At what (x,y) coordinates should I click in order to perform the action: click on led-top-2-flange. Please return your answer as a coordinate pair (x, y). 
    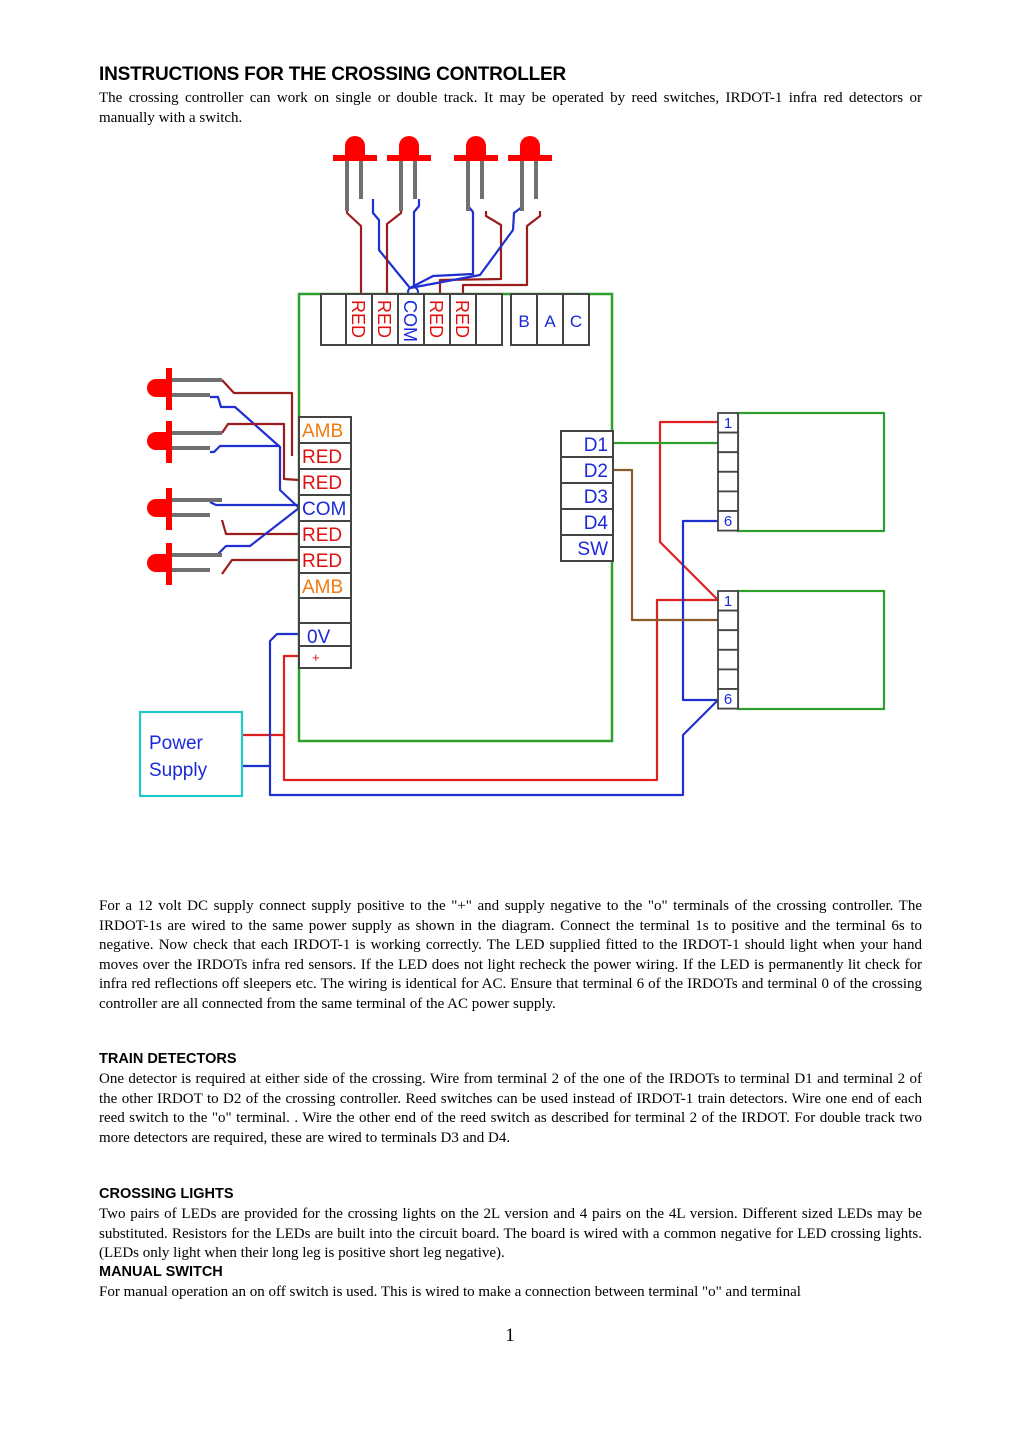
    Looking at the image, I should click on (409, 158).